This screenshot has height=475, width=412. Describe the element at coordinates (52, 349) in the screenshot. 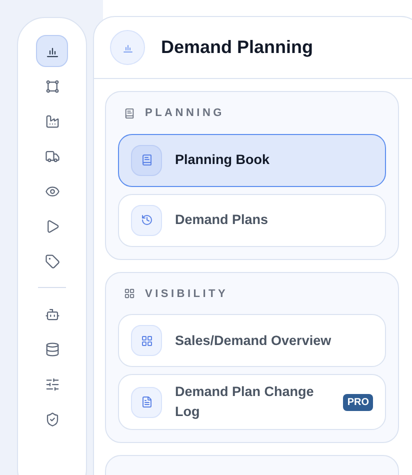

I see `database-icon` at that location.